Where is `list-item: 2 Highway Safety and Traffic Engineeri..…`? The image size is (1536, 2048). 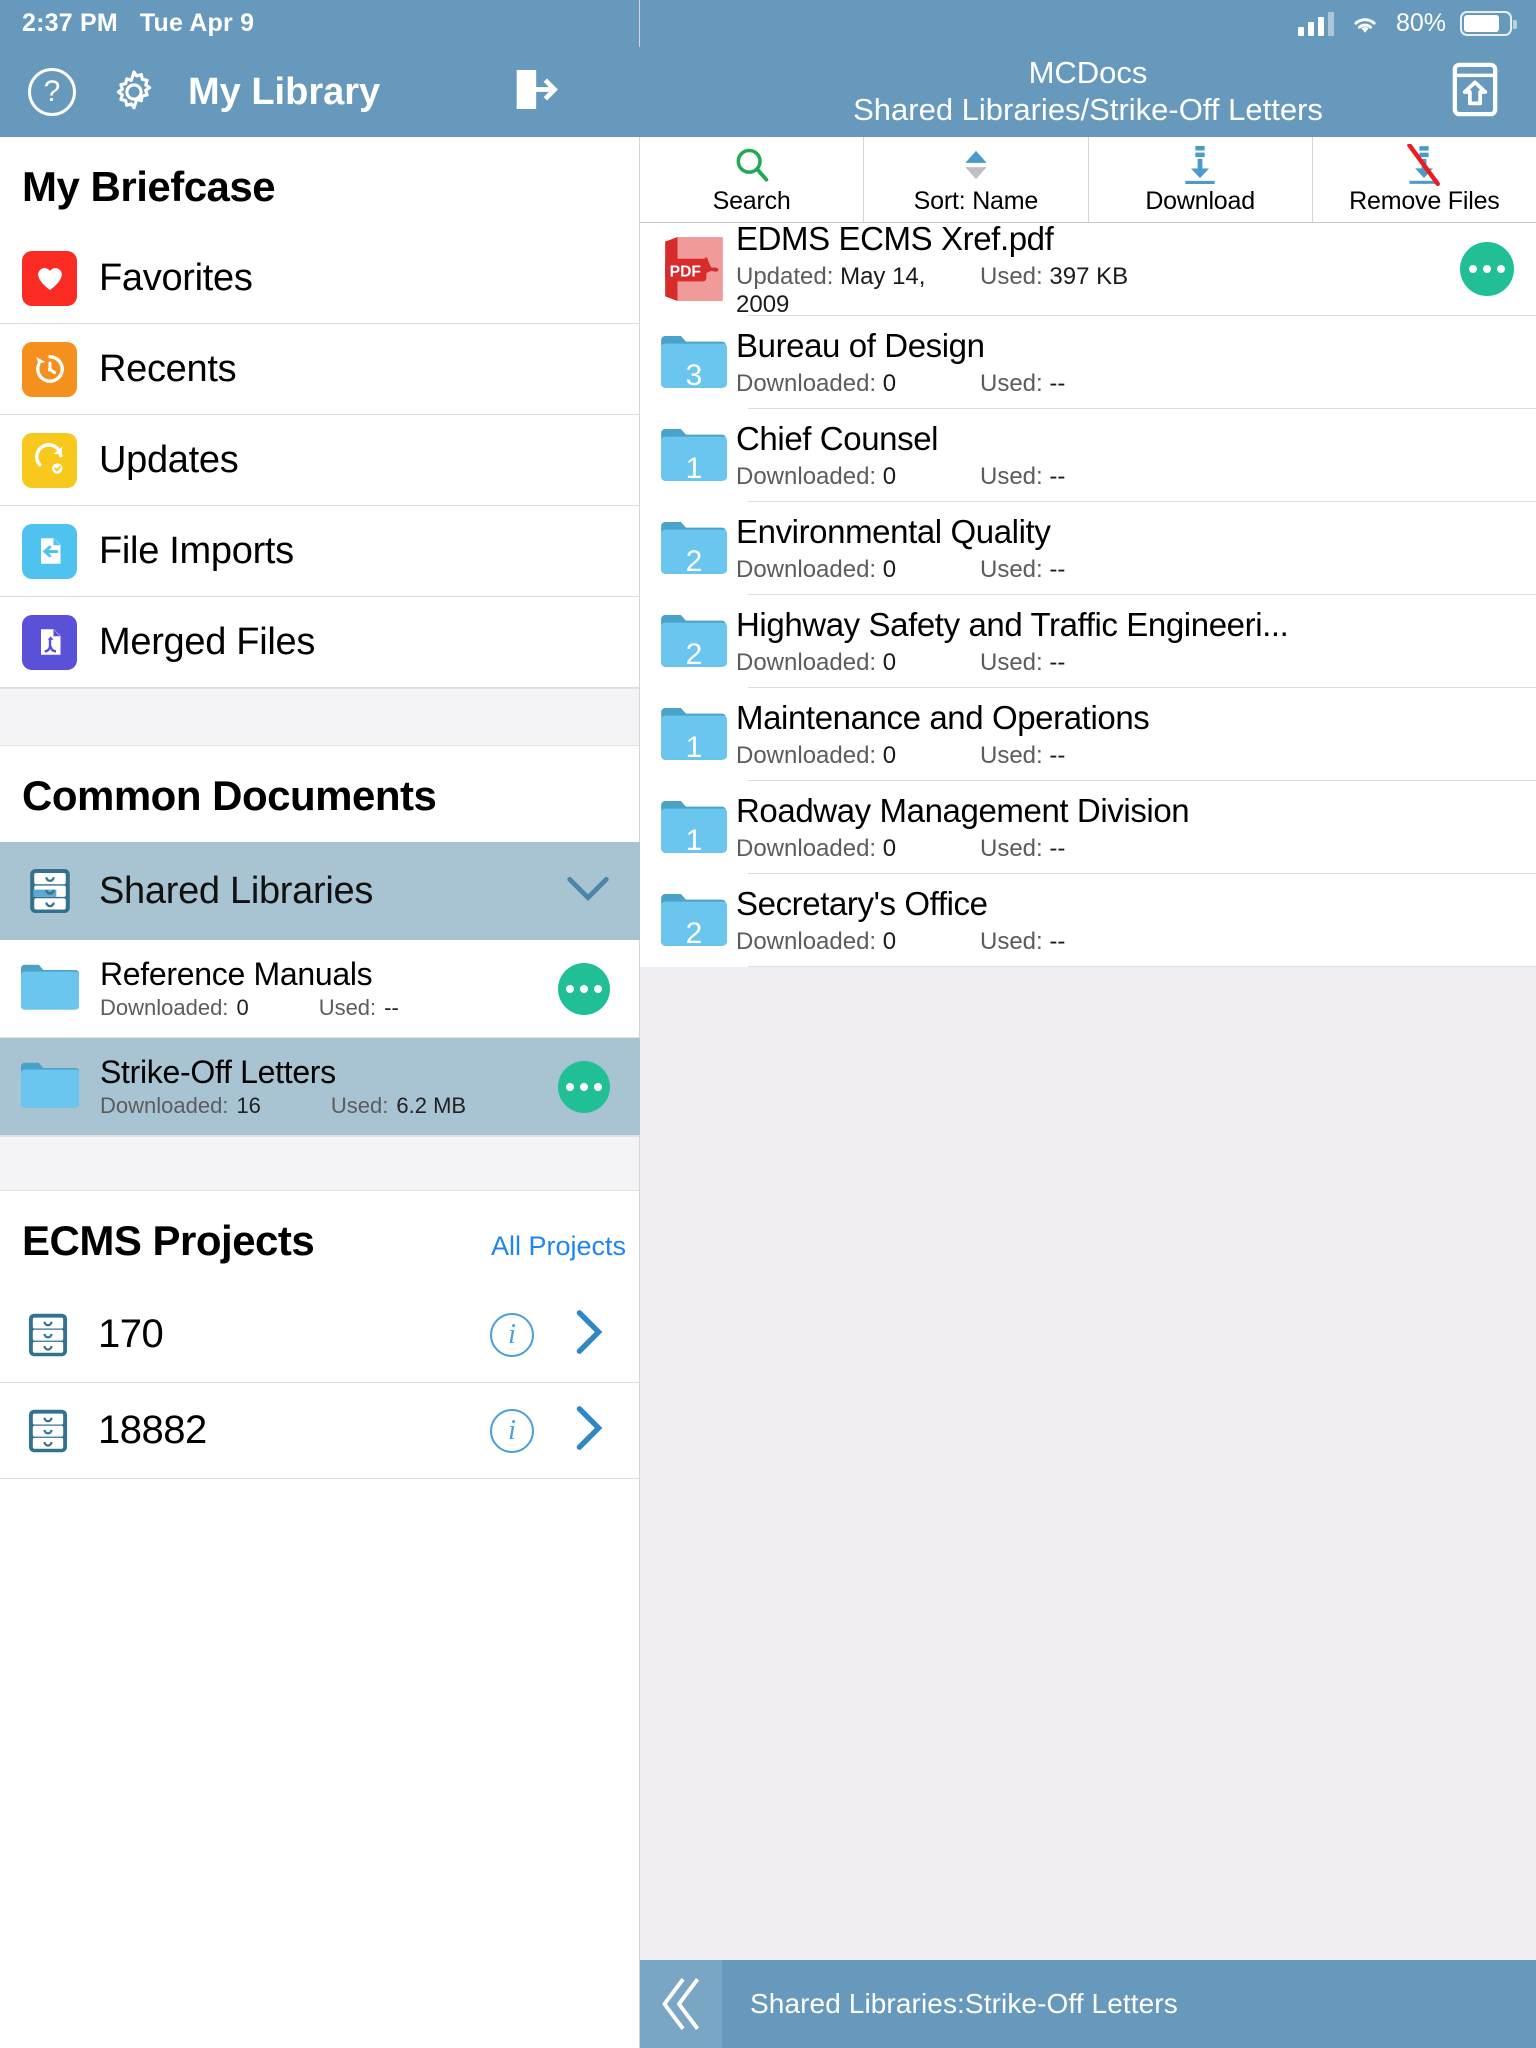 list-item: 2 Highway Safety and Traffic Engineeri..… is located at coordinates (1088, 641).